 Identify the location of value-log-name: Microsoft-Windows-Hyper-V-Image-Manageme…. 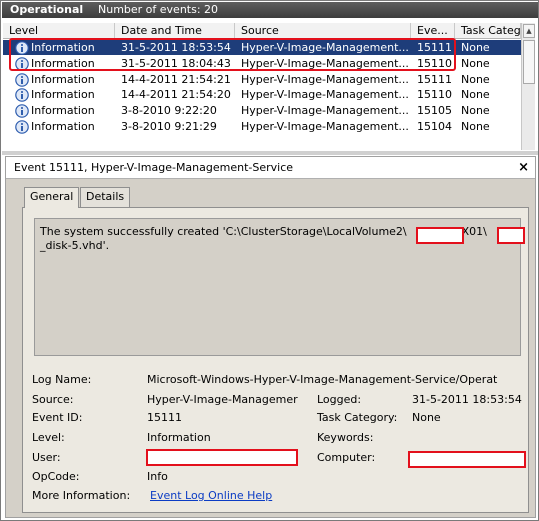
(337, 380).